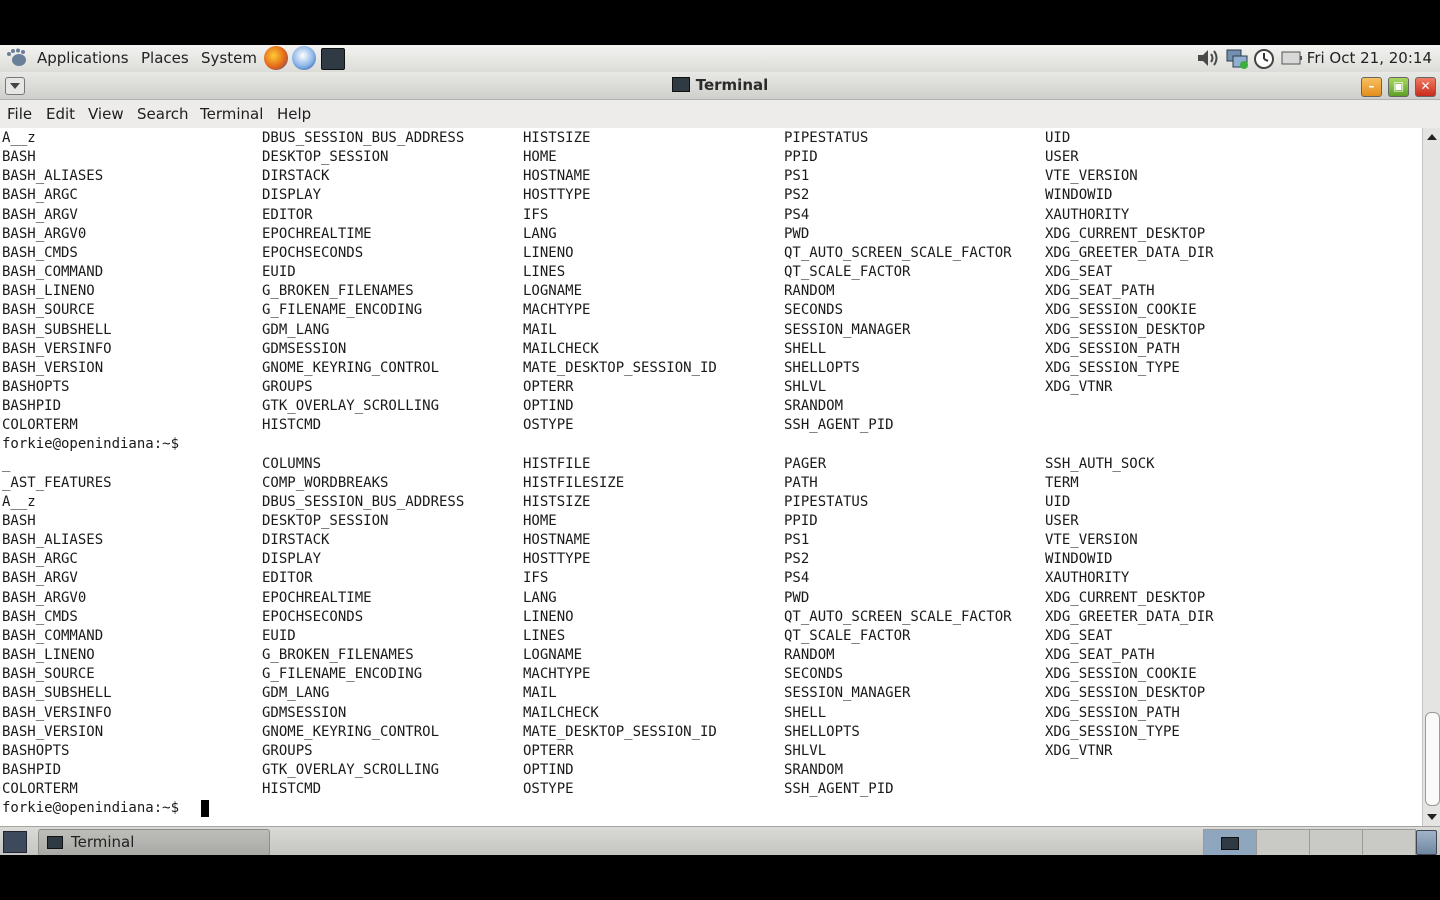  I want to click on terminal-cell: EDITOR, so click(287, 214).